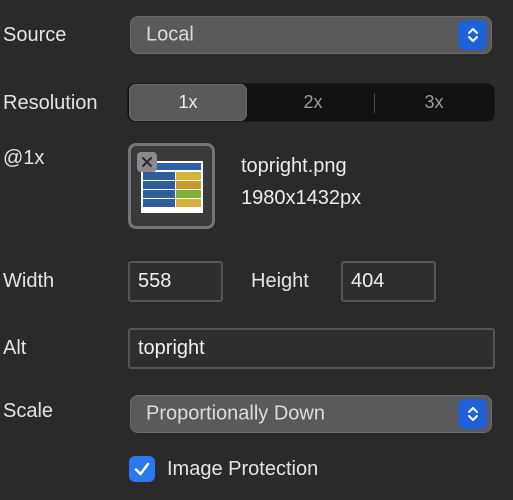 The width and height of the screenshot is (513, 500). Describe the element at coordinates (29, 281) in the screenshot. I see `width-label: Width` at that location.